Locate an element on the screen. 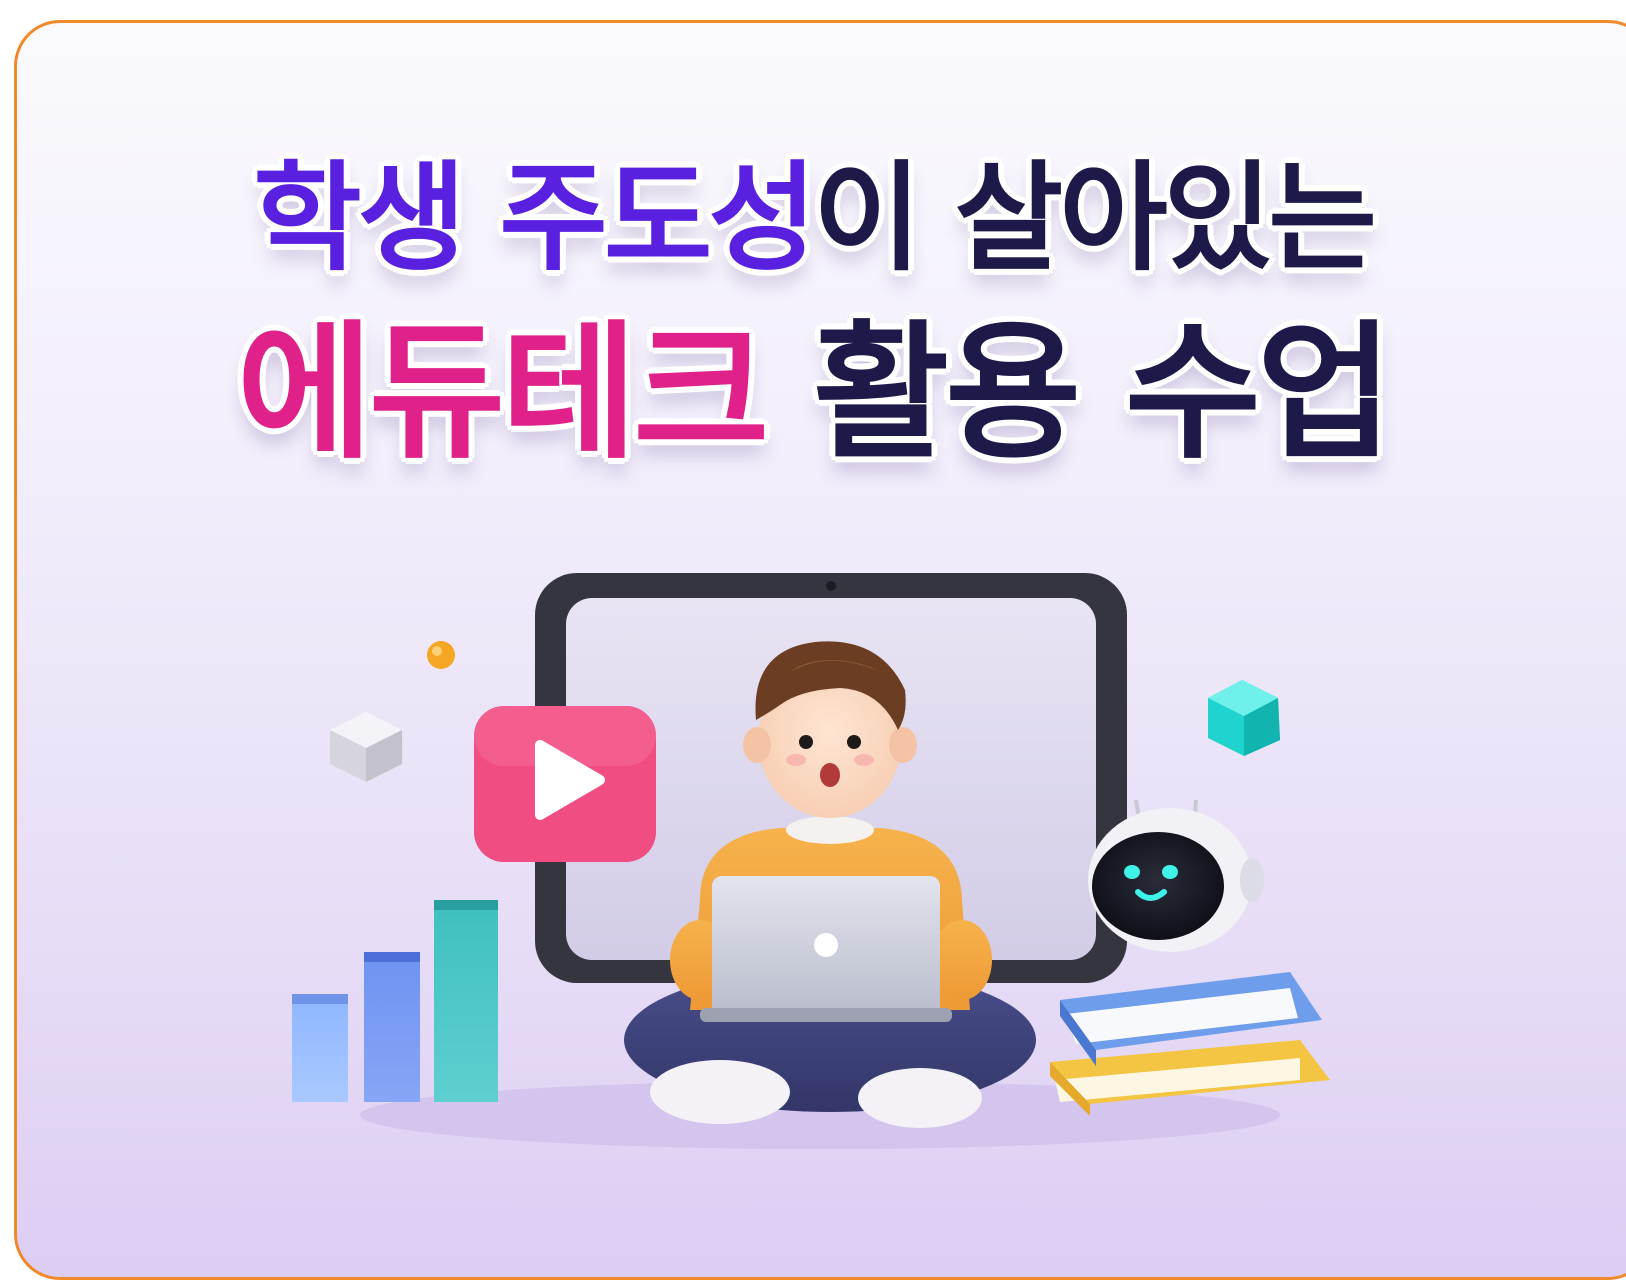 Image resolution: width=1626 pixels, height=1280 pixels. laptop-icon is located at coordinates (826, 949).